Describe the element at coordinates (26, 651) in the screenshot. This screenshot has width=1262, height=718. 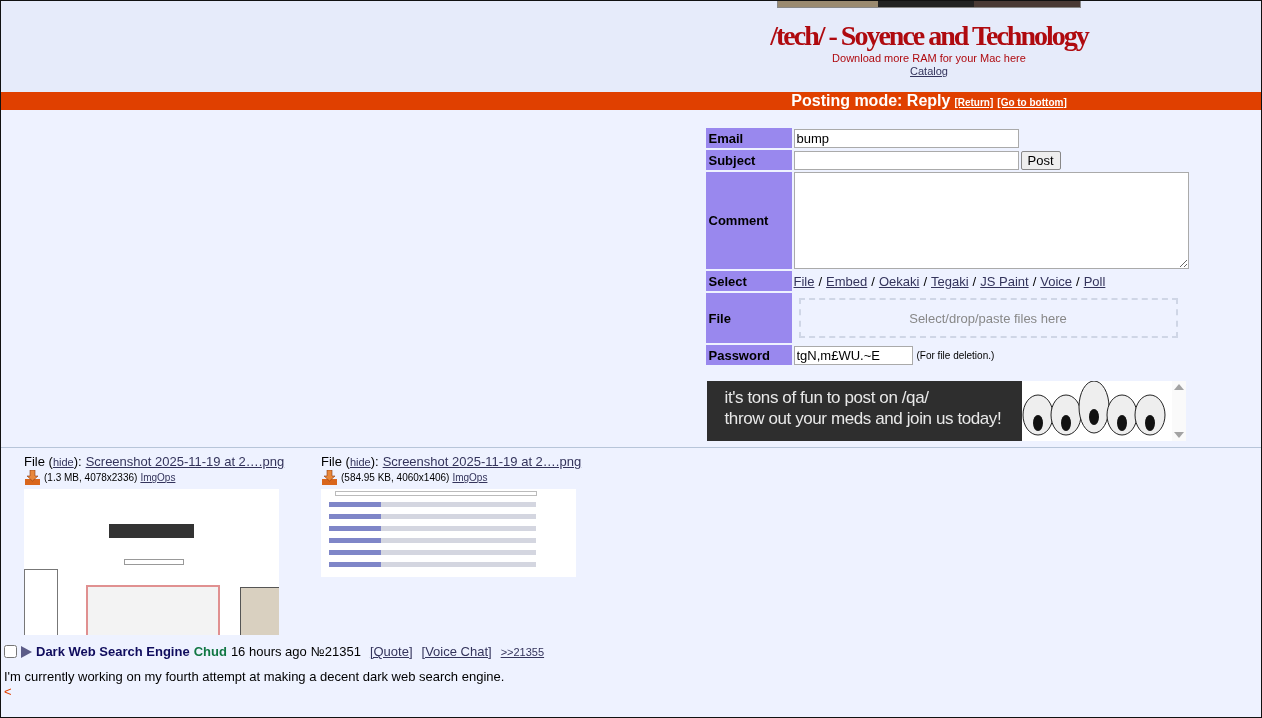
I see `expand-triangle-icon` at that location.